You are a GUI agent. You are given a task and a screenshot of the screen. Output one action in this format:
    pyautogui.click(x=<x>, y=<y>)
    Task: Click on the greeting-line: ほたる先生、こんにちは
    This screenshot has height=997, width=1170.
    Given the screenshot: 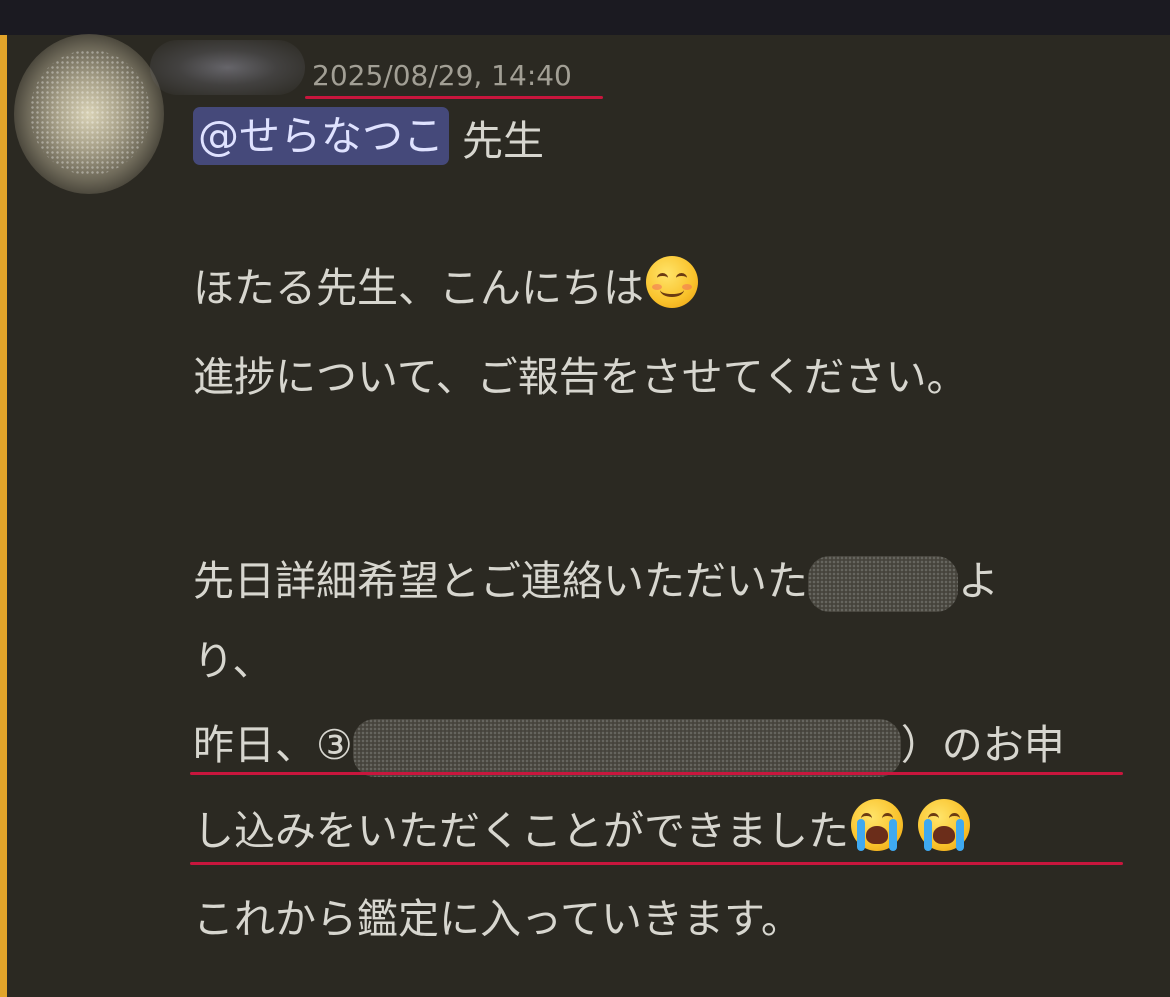 What is the action you would take?
    pyautogui.click(x=445, y=288)
    